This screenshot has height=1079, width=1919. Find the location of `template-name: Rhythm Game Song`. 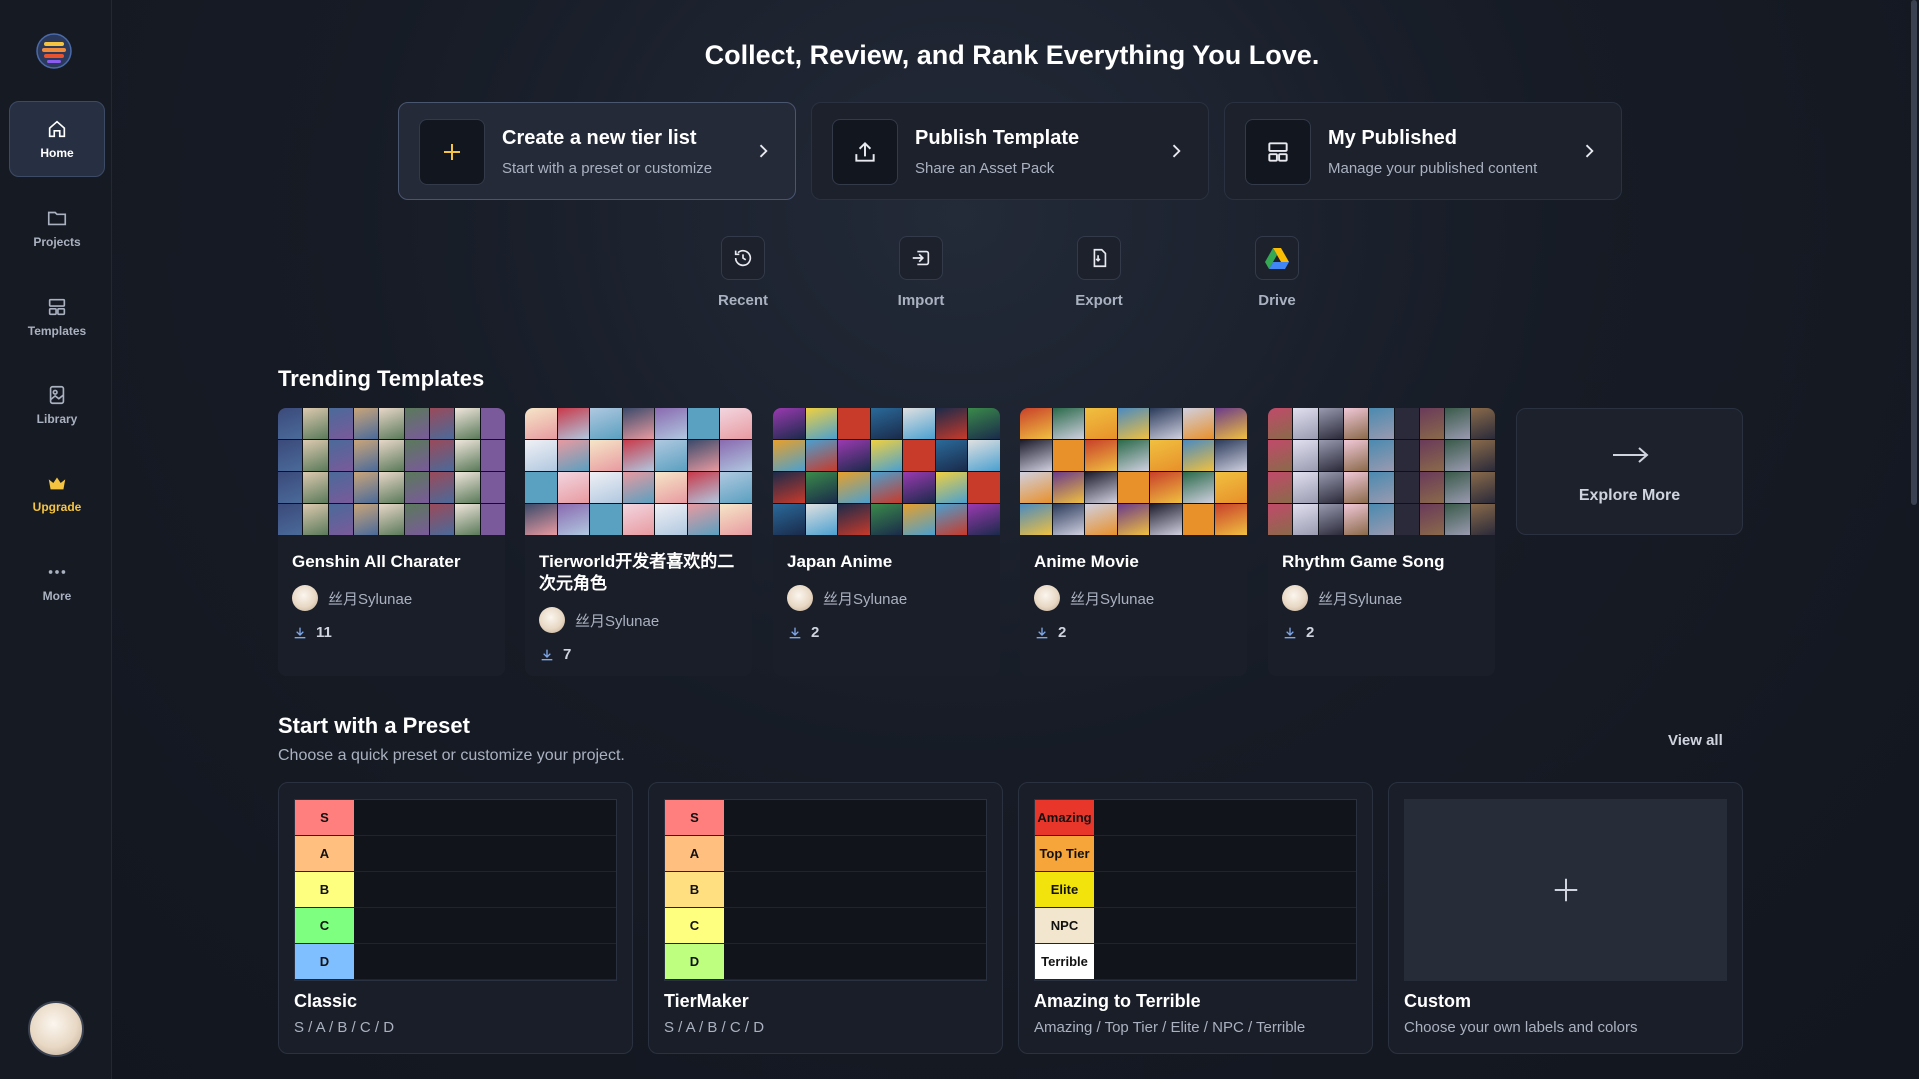

template-name: Rhythm Game Song is located at coordinates (1363, 561).